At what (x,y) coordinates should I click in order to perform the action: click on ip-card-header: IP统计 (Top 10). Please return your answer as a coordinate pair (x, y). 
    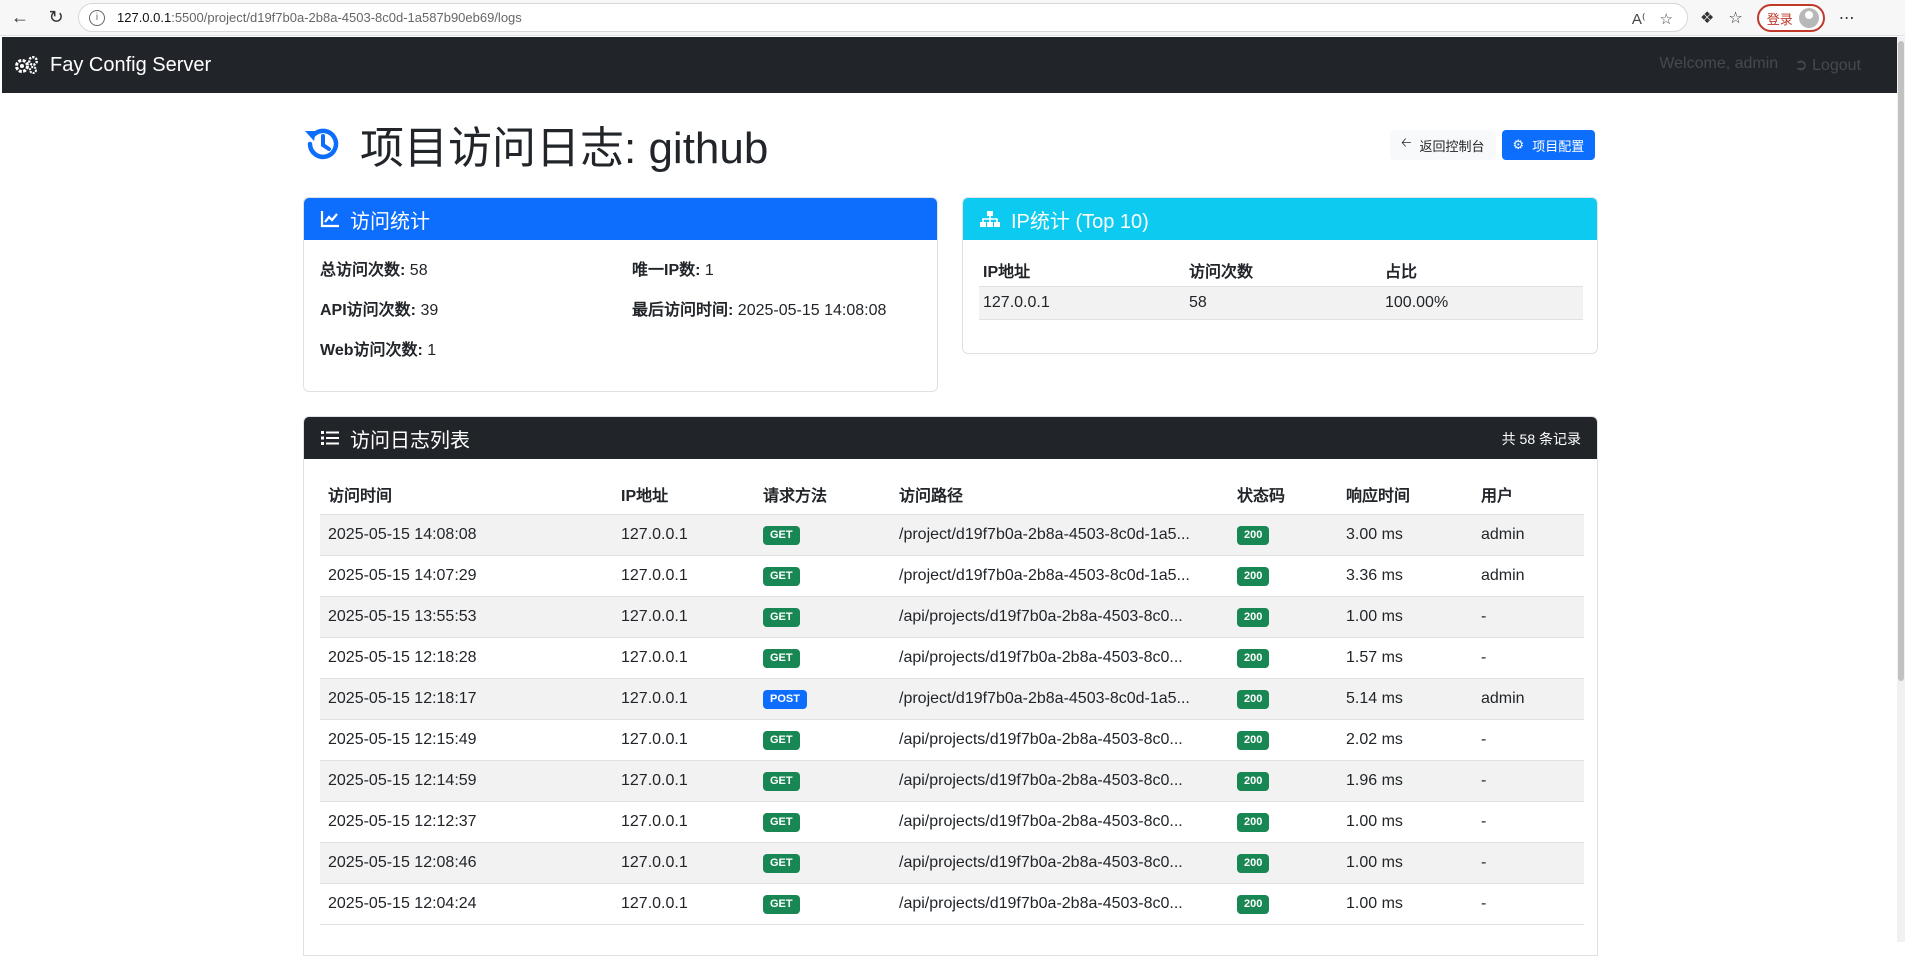
    Looking at the image, I should click on (1280, 219).